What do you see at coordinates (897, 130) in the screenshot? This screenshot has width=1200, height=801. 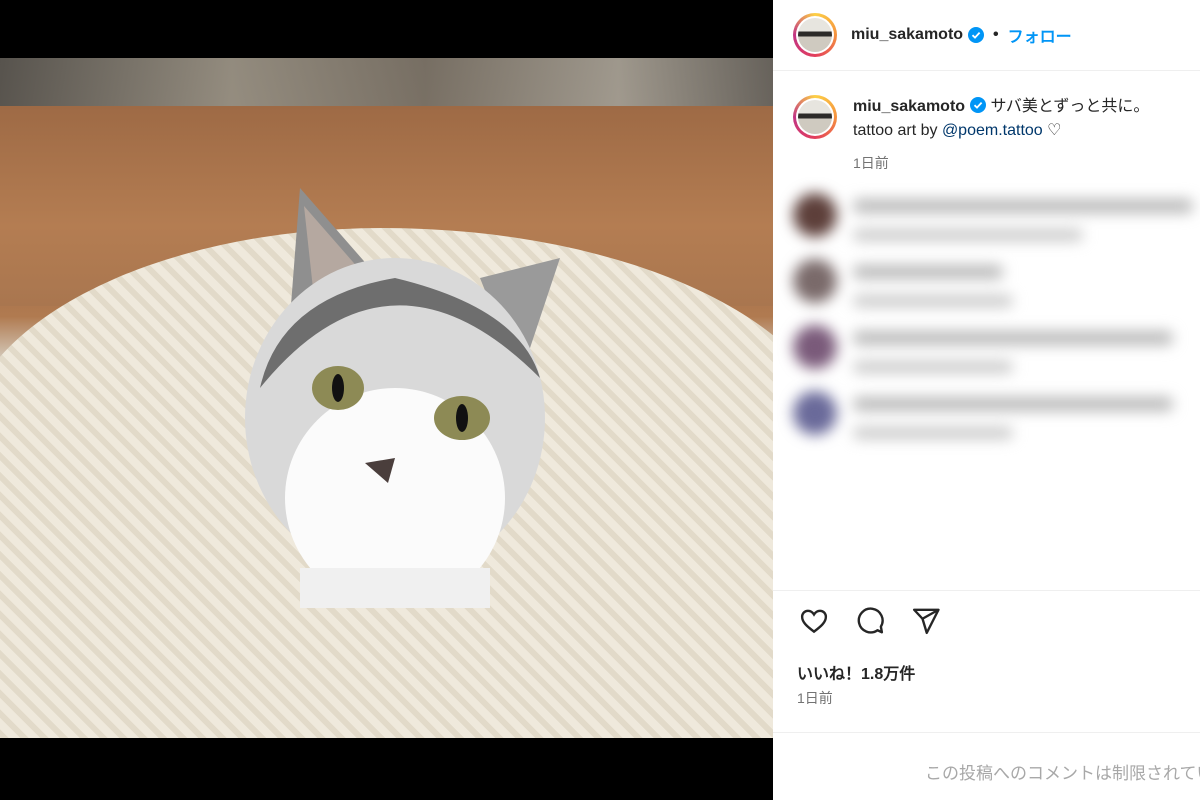 I see `caption-line2-prefix: tattoo art by` at bounding box center [897, 130].